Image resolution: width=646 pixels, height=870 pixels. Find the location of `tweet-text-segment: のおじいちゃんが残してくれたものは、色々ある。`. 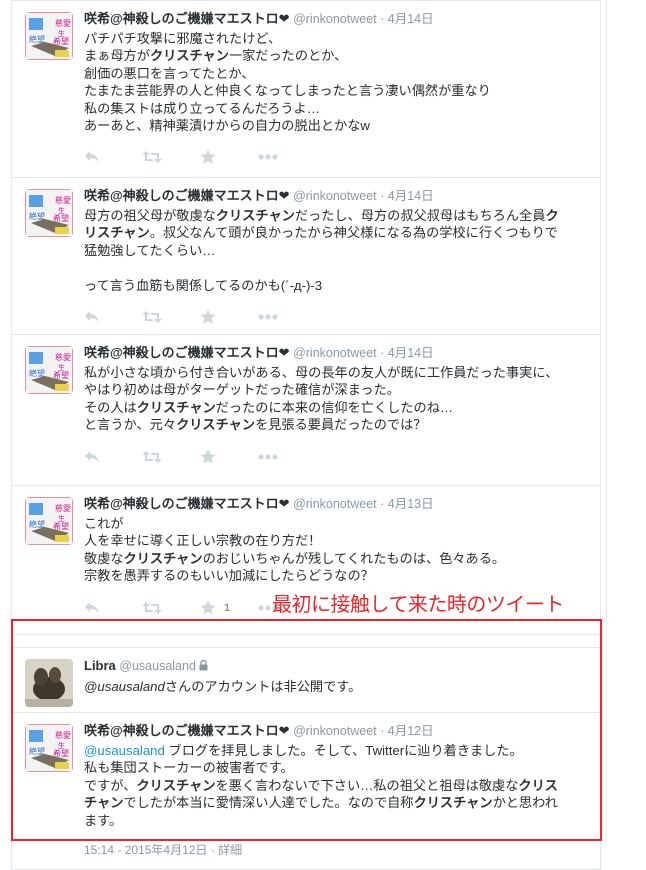

tweet-text-segment: のおじいちゃんが残してくれたものは、色々ある。 is located at coordinates (354, 558).